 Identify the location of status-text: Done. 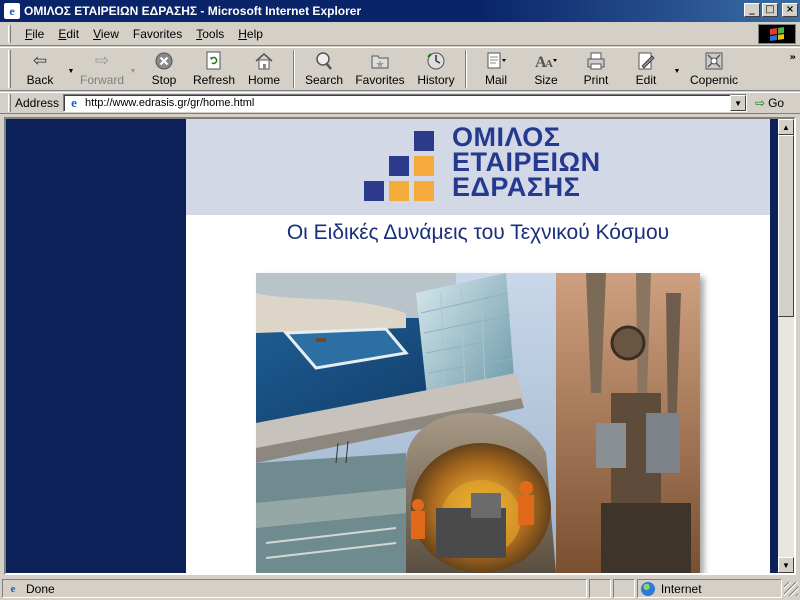
(40, 588).